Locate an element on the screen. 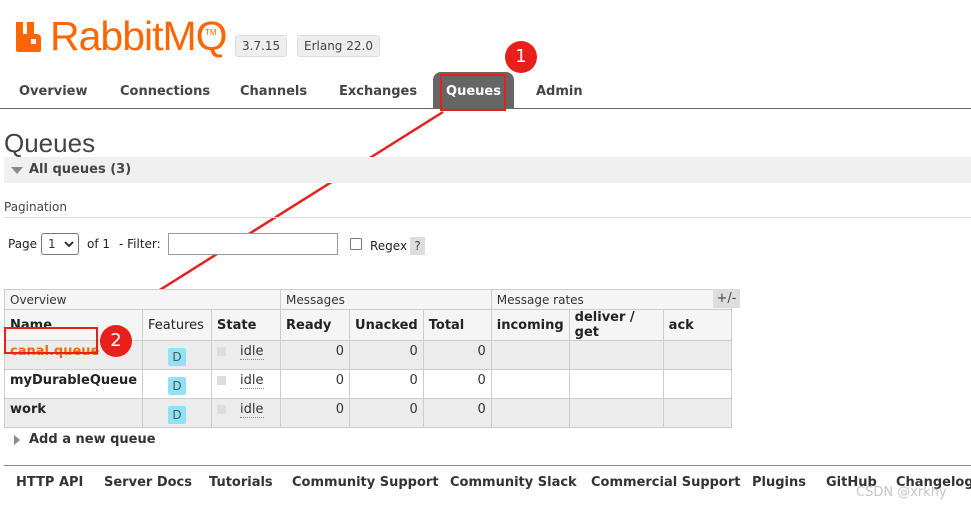 This screenshot has width=971, height=510. add-queue-section-header: Add a new queue is located at coordinates (85, 439).